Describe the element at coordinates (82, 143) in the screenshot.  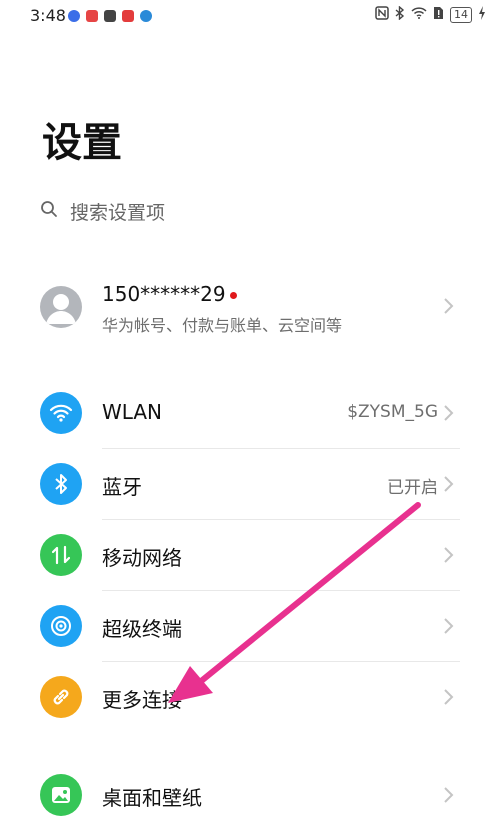
I see `page-title: 设置` at that location.